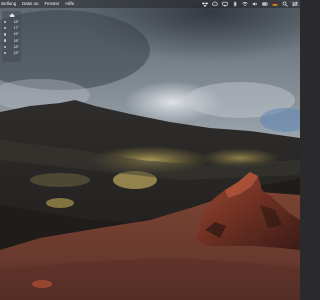  I want to click on flag-icon, so click(275, 4).